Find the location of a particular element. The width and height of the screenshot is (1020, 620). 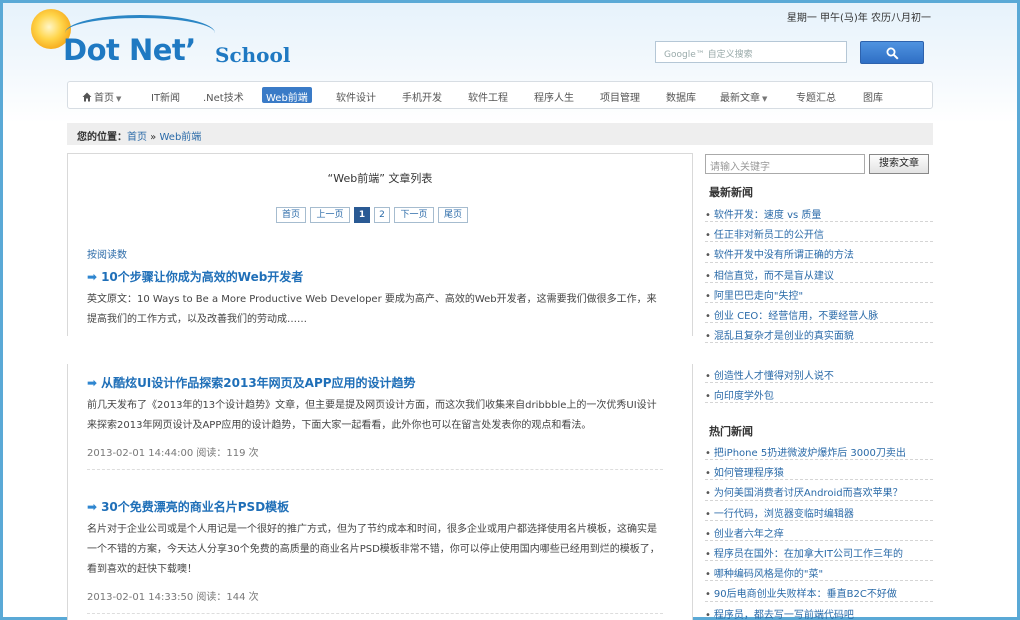

nav-item-mobile: 手机开发 is located at coordinates (422, 95).